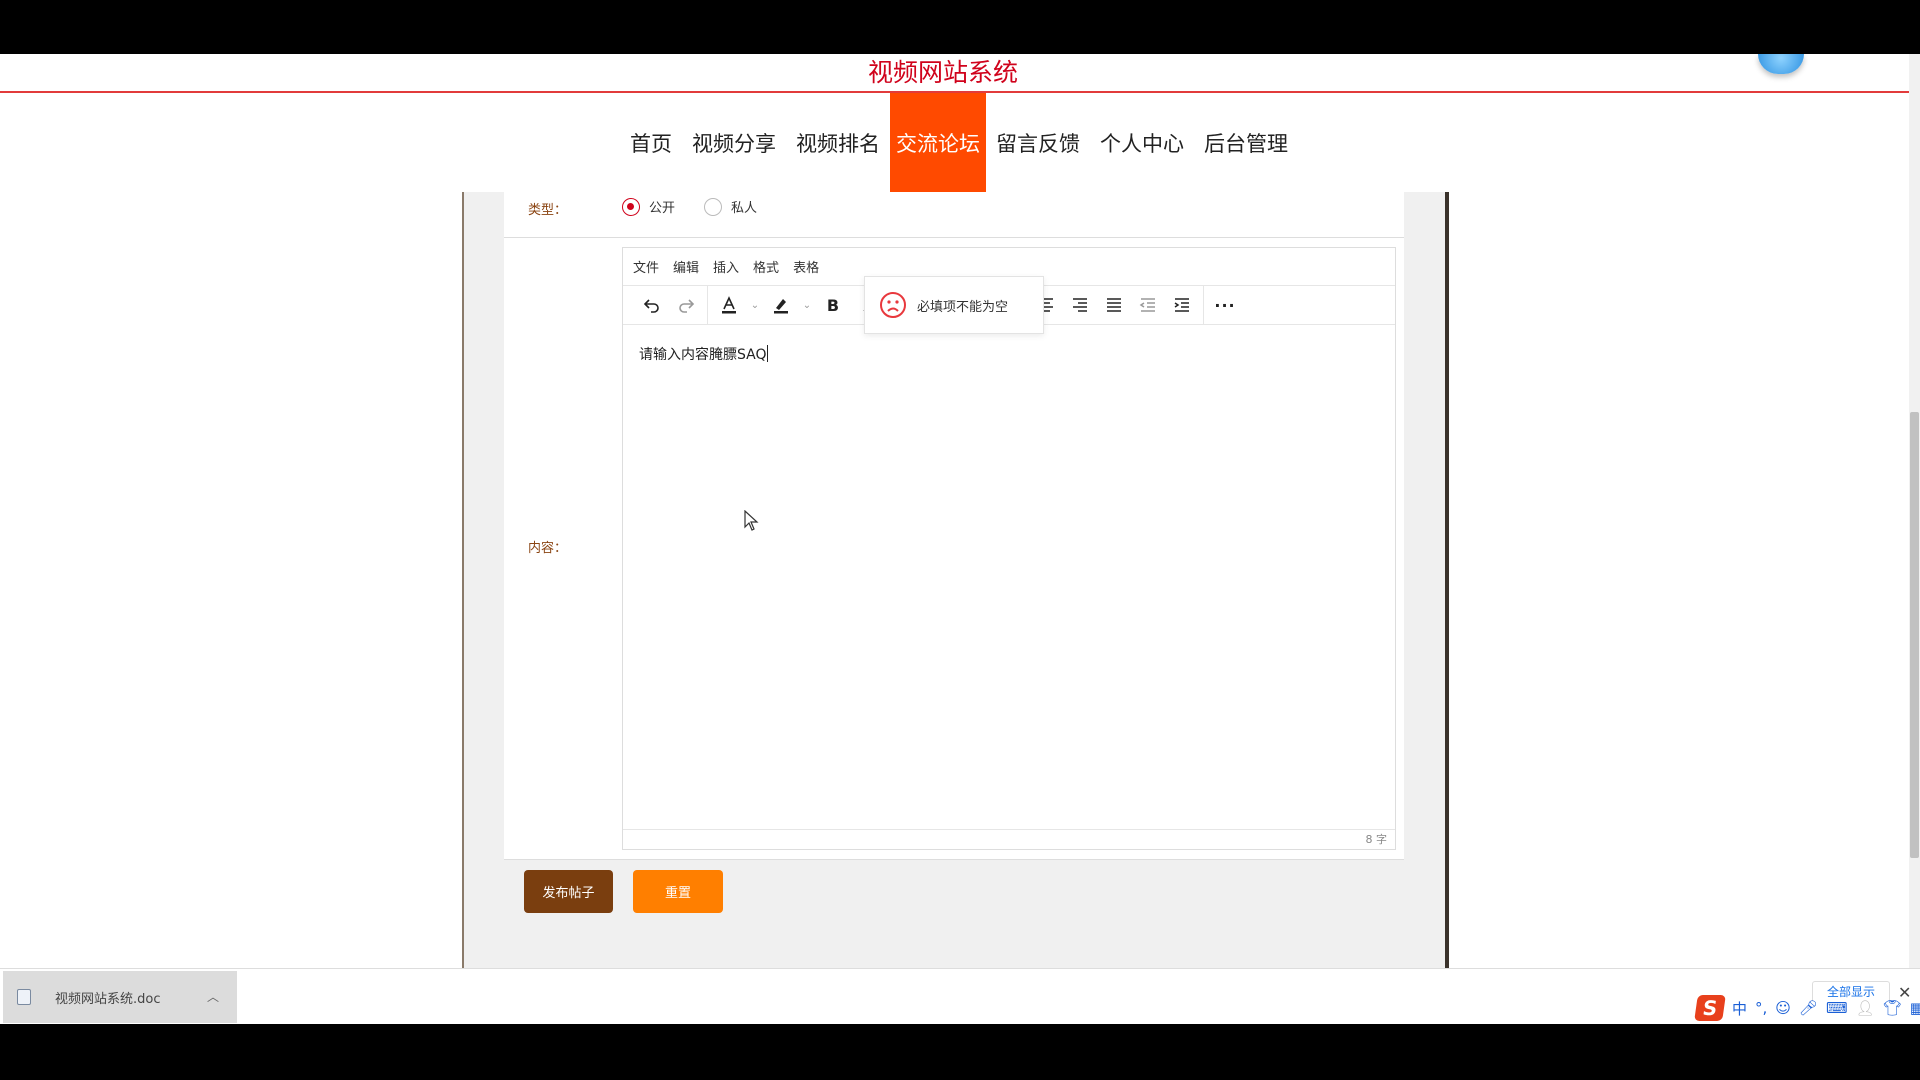 The image size is (1920, 1080). What do you see at coordinates (662, 208) in the screenshot?
I see `radio-public-label: 公开` at bounding box center [662, 208].